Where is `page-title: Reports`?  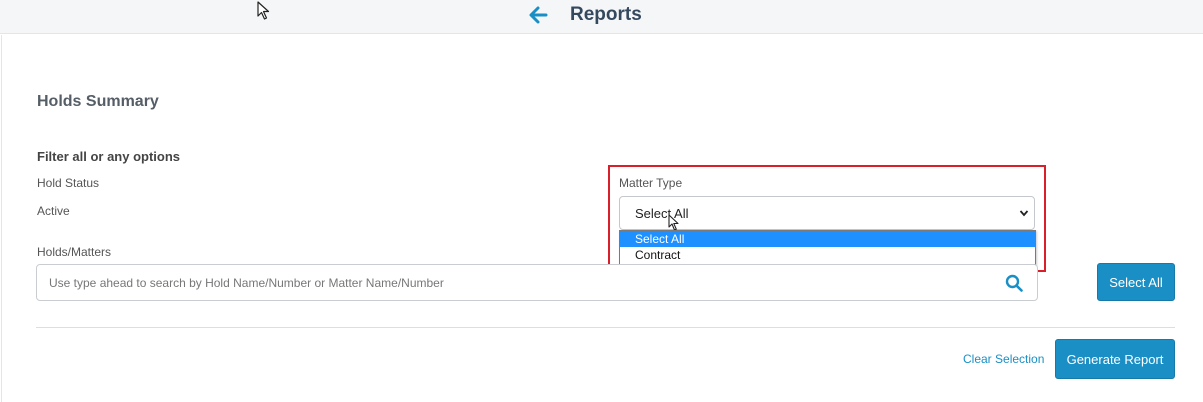 page-title: Reports is located at coordinates (606, 14).